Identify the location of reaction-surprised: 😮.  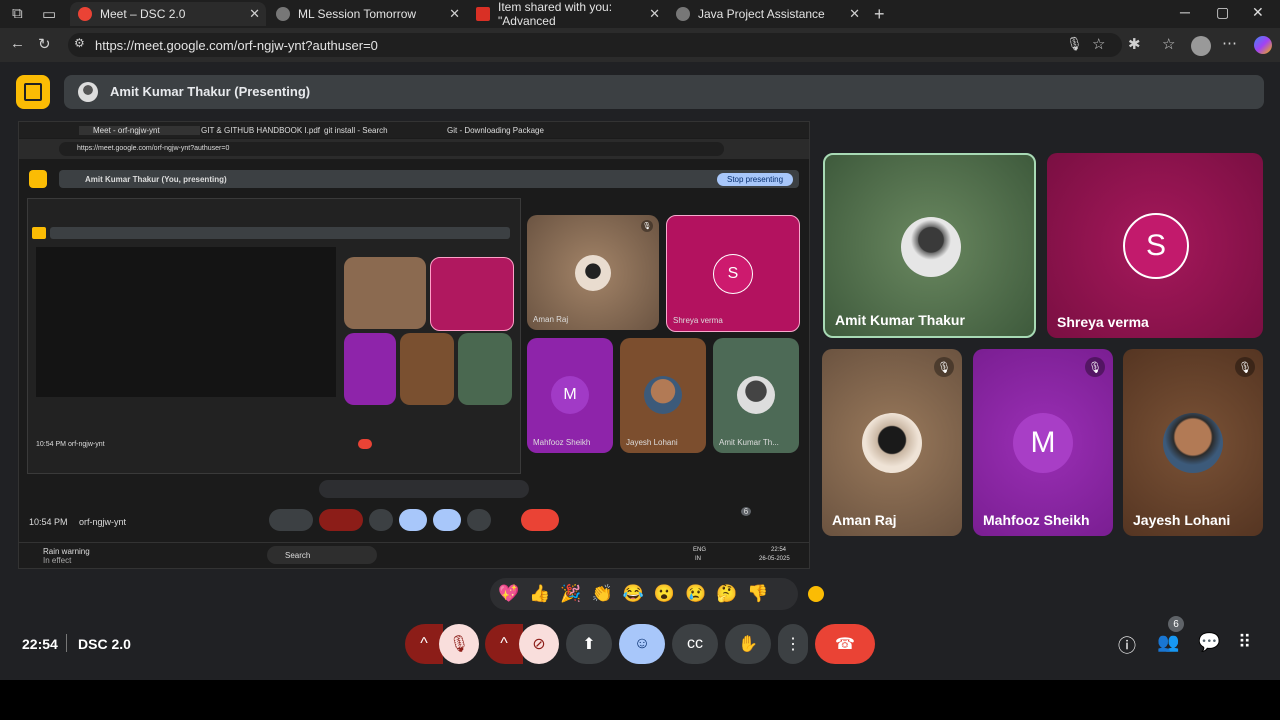
(664, 594).